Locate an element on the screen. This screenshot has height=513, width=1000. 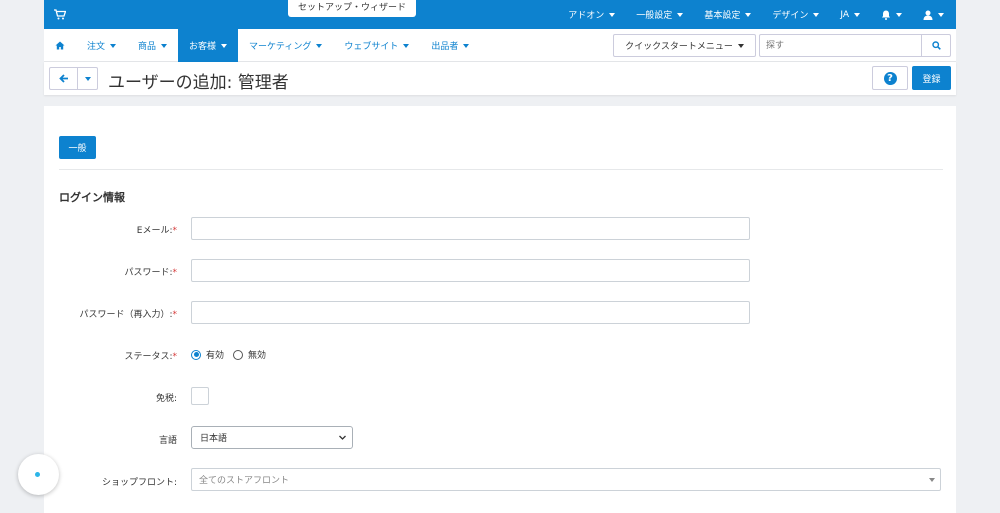
addons-menu-label: アドオン is located at coordinates (586, 16).